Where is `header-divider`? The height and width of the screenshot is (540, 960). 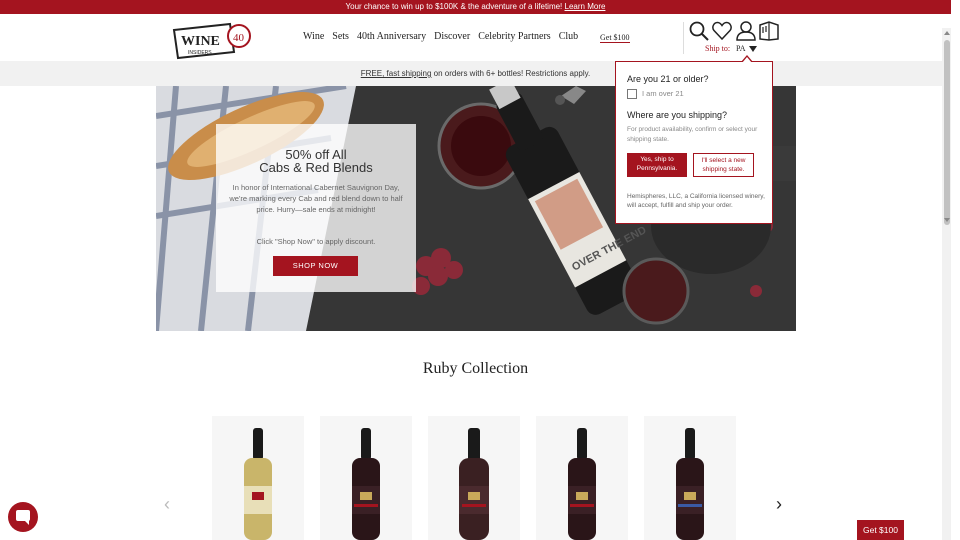
header-divider is located at coordinates (683, 38).